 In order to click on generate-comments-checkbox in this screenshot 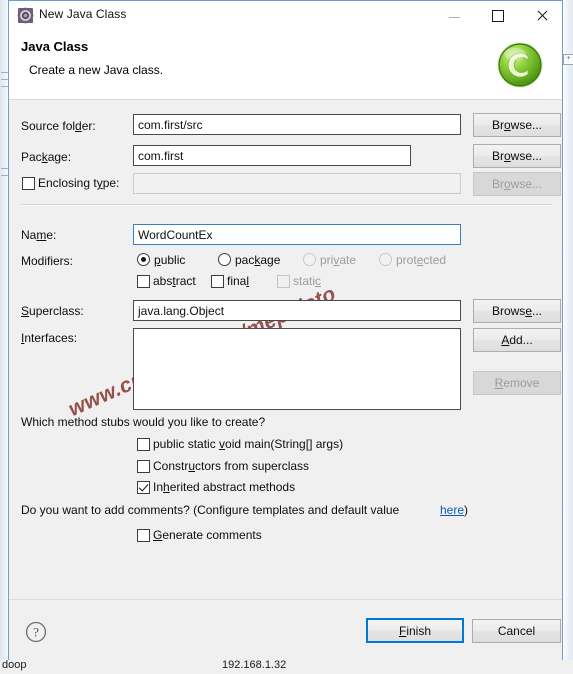, I will do `click(143, 535)`.